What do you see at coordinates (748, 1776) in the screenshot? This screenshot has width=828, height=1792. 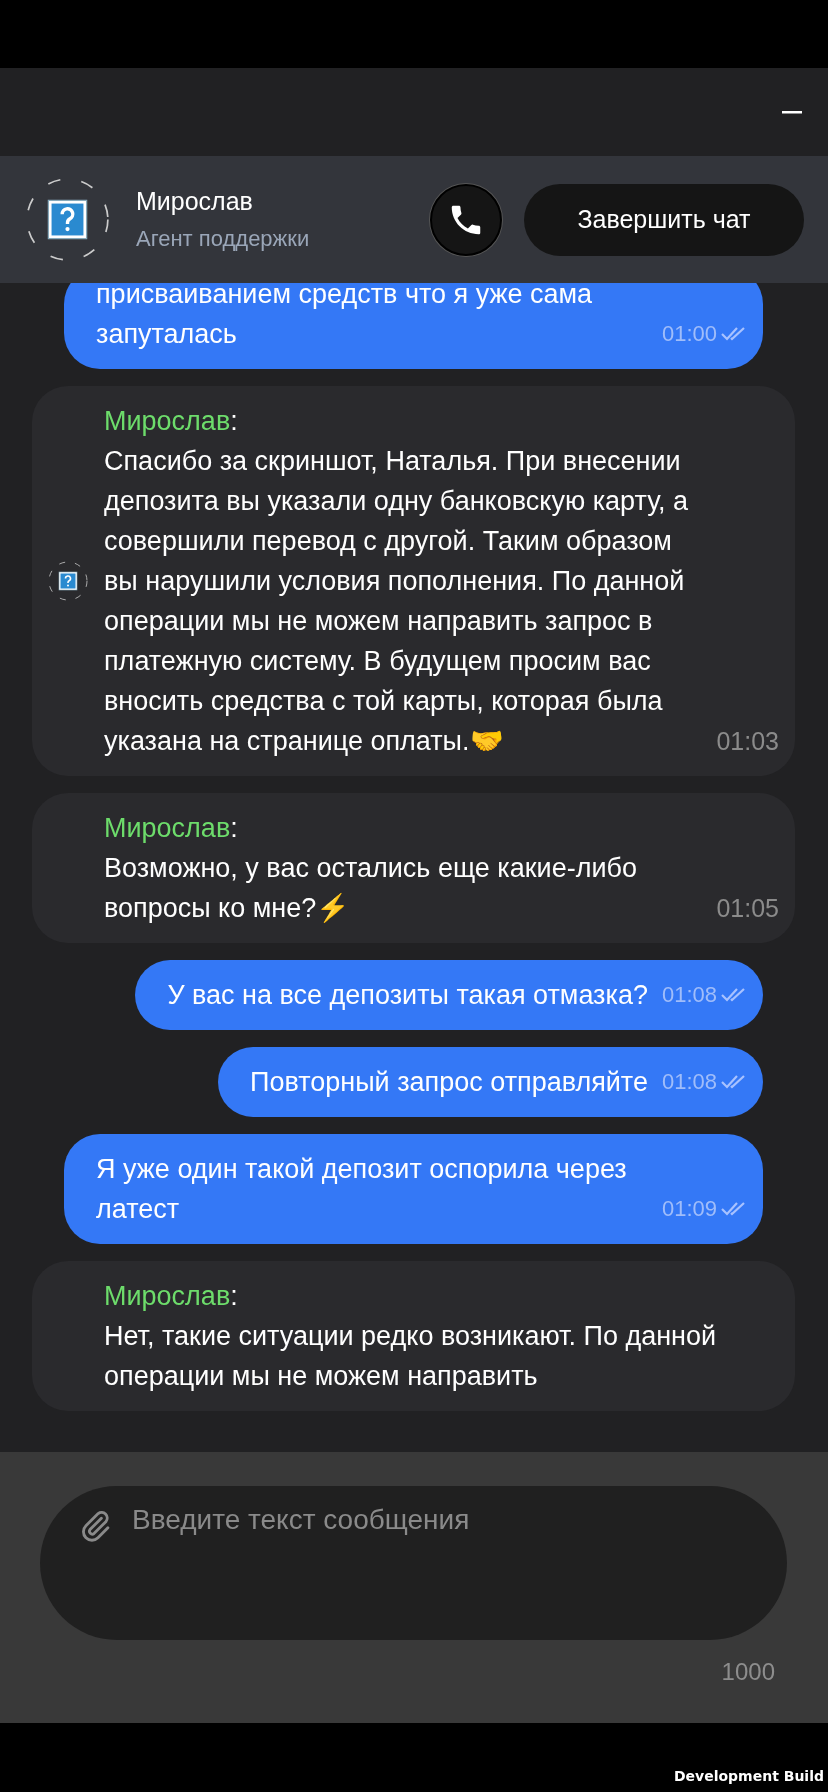 I see `build-label: Development Build` at bounding box center [748, 1776].